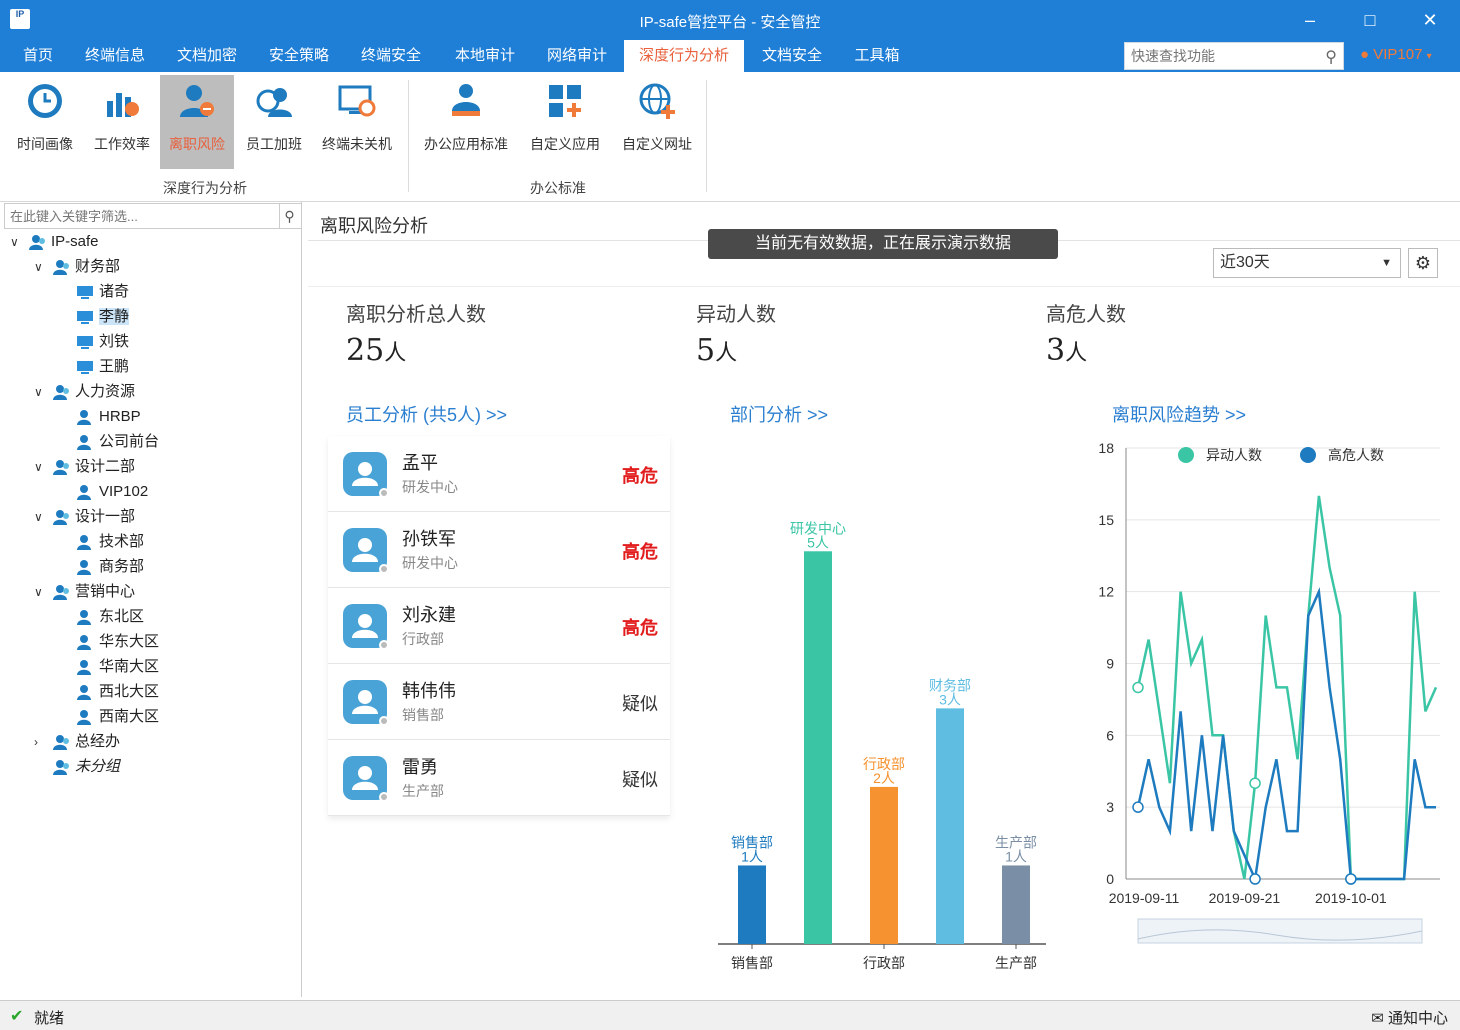 The image size is (1460, 1030). Describe the element at coordinates (1234, 455) in the screenshot. I see `legend-label: 异动人数` at that location.